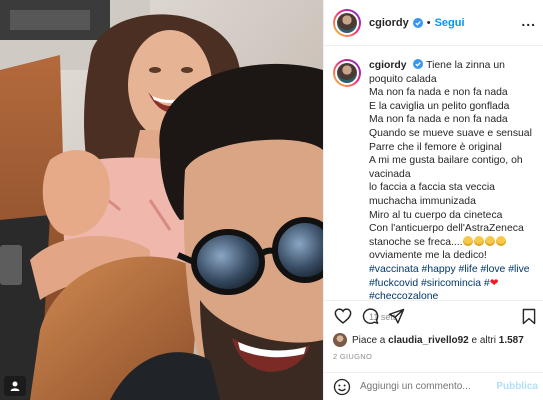 The image size is (543, 400). Describe the element at coordinates (370, 316) in the screenshot. I see `comment-icon` at that location.